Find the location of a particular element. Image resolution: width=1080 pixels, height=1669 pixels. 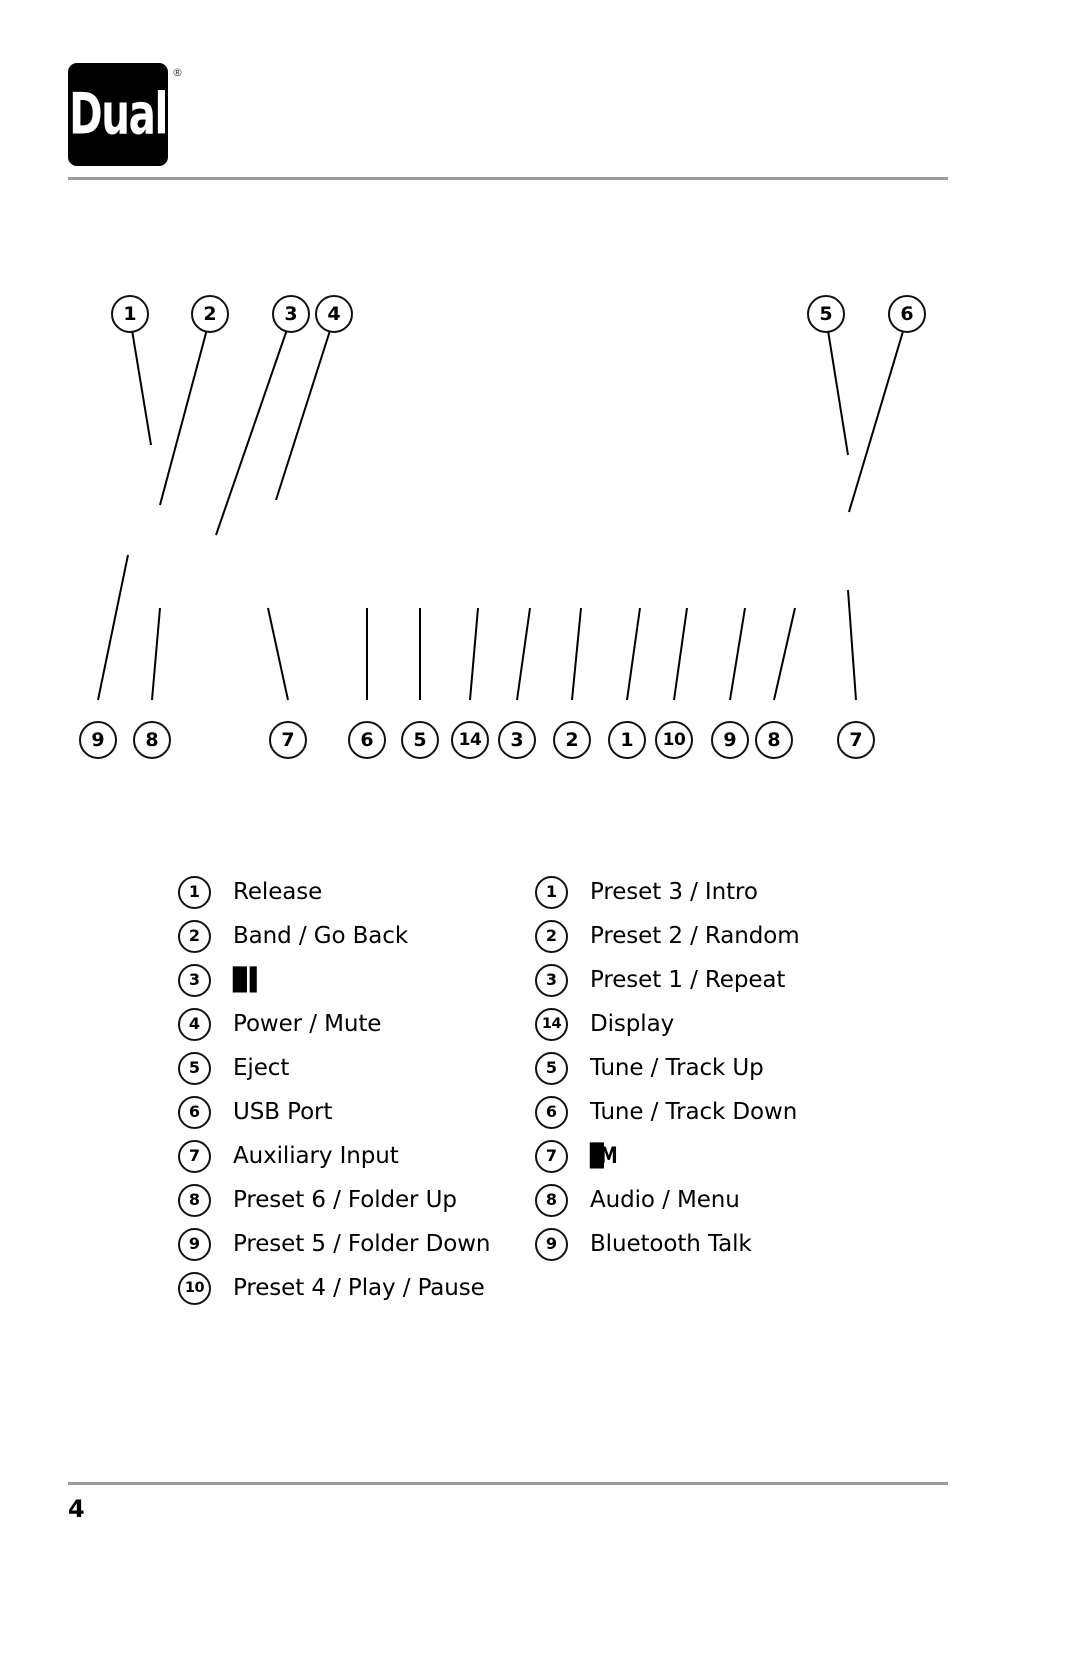

callout-bottom-10: 10 is located at coordinates (674, 740).